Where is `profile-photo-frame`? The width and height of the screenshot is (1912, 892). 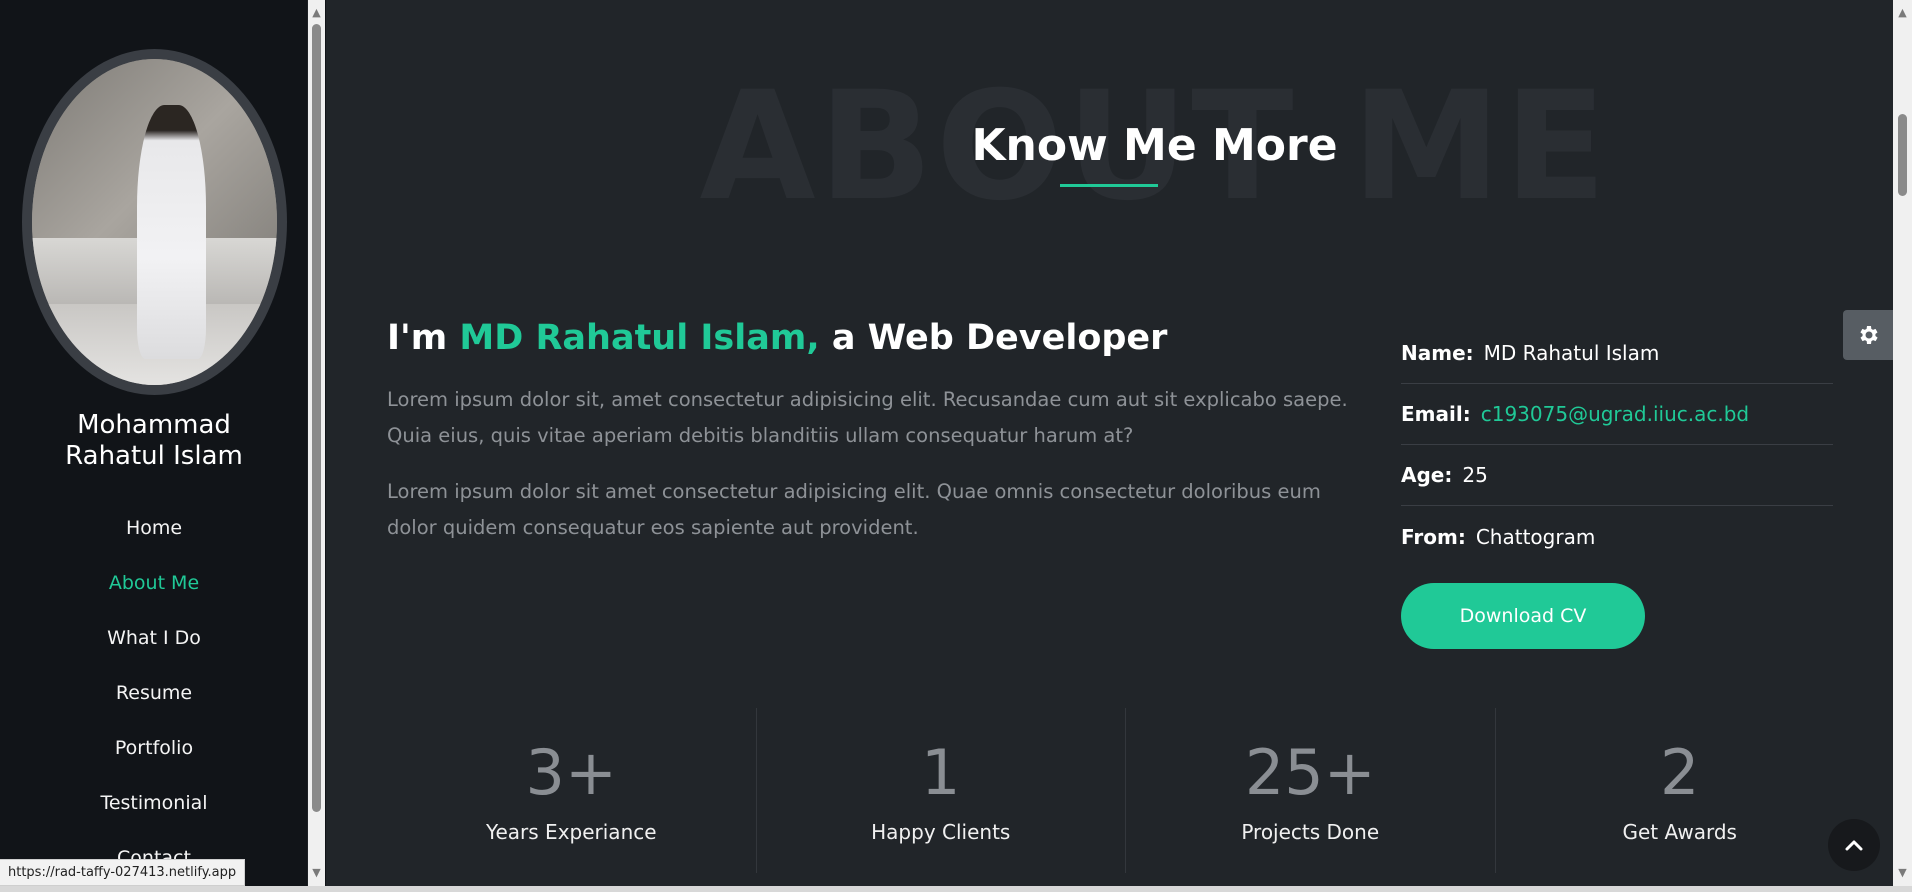
profile-photo-frame is located at coordinates (154, 222).